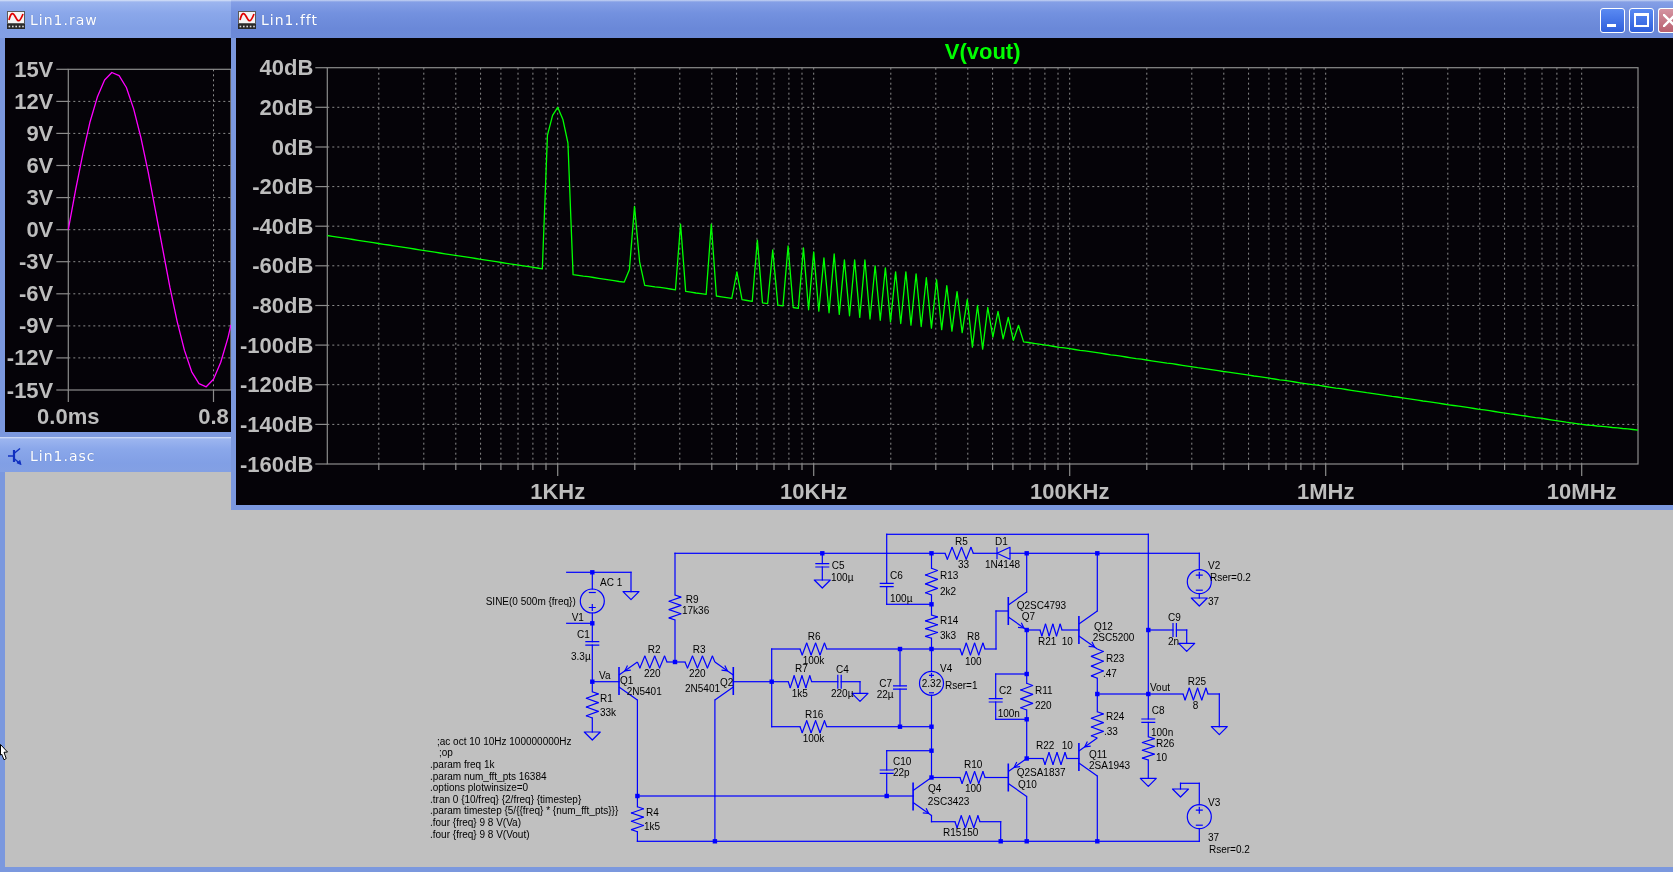 Image resolution: width=1673 pixels, height=872 pixels. I want to click on component-label: Q11, so click(1098, 754).